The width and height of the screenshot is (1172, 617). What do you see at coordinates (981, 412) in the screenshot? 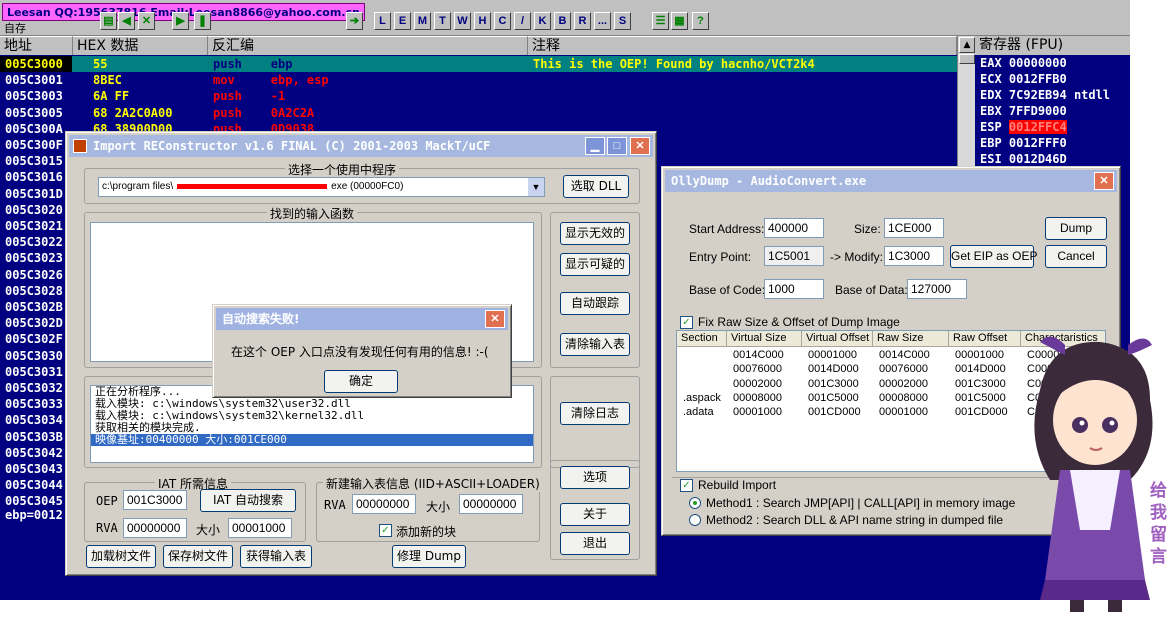
I see `sections-cell: 001CD000` at bounding box center [981, 412].